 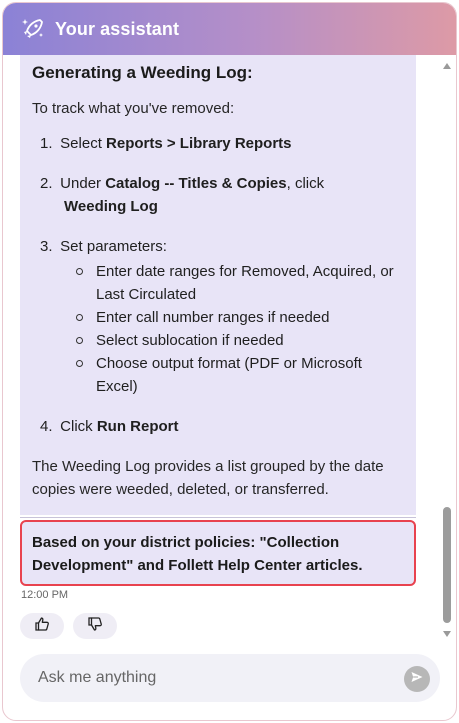 I want to click on message-timestamp: 12:00 PM, so click(x=45, y=595).